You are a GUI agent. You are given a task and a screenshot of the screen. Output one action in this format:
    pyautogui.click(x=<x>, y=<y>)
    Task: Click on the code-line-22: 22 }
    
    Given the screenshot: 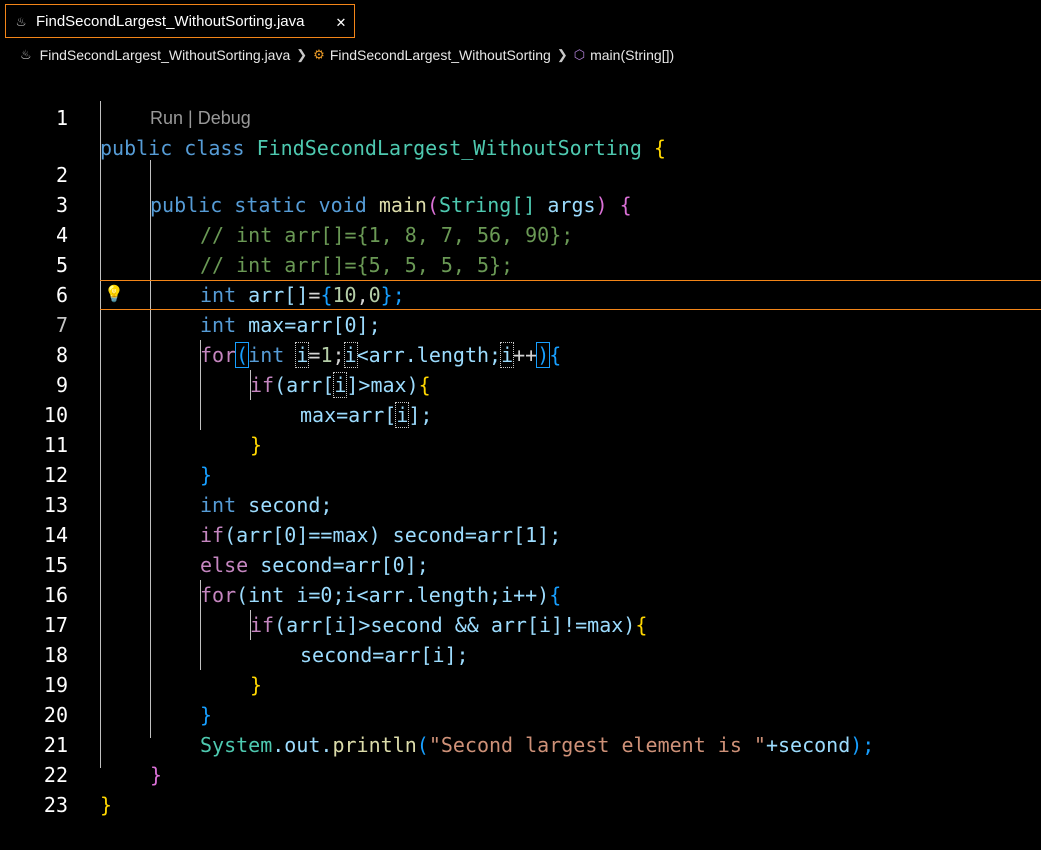 What is the action you would take?
    pyautogui.click(x=520, y=773)
    